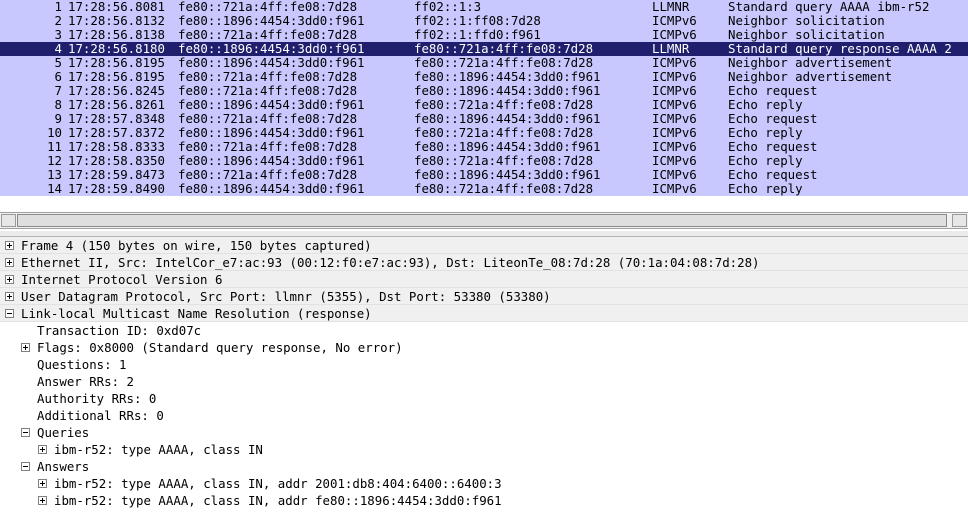 The height and width of the screenshot is (528, 968). What do you see at coordinates (484, 432) in the screenshot?
I see `detail-row: Queries` at bounding box center [484, 432].